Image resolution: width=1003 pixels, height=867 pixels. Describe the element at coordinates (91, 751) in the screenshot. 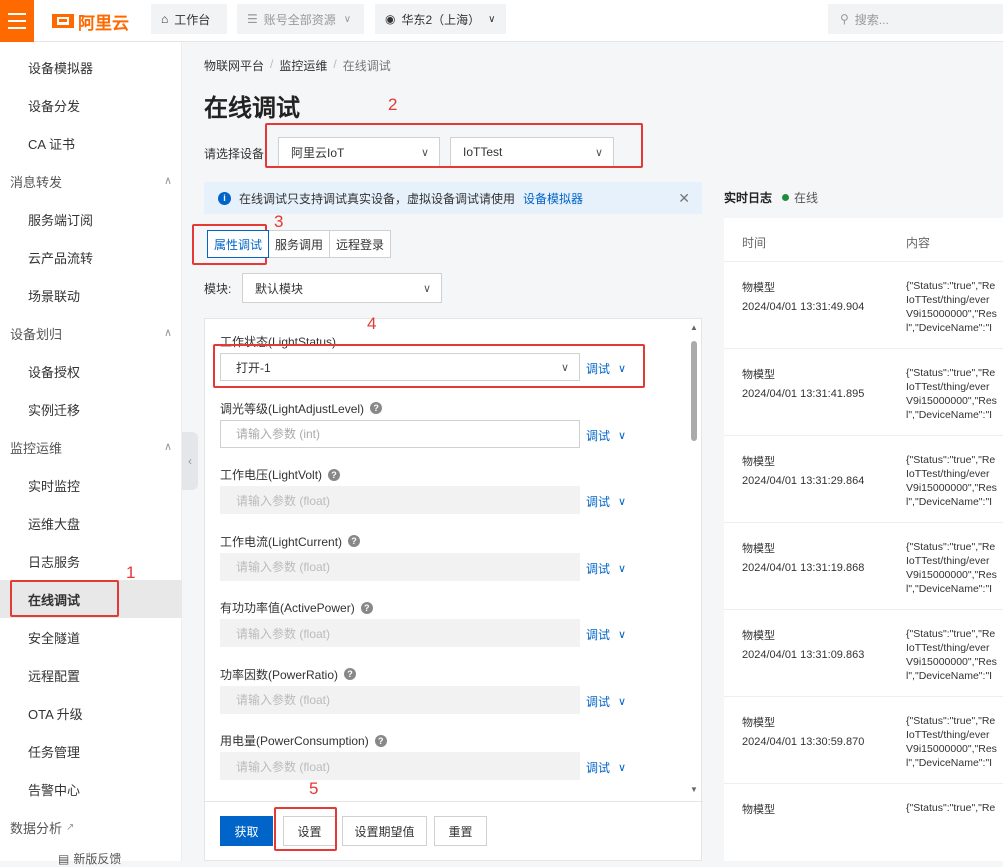

I see `sidebar-item-18: 任务管理` at that location.